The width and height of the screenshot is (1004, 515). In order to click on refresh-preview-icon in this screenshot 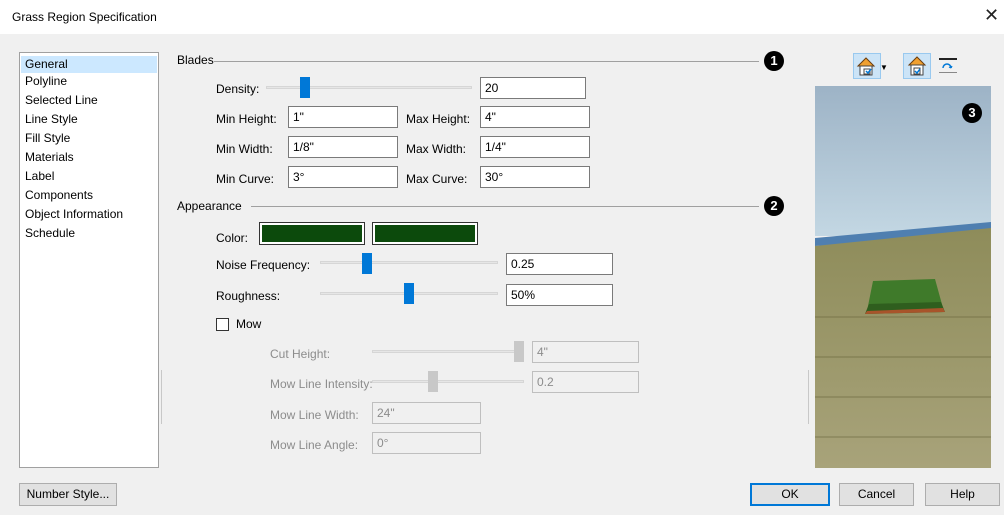, I will do `click(948, 65)`.